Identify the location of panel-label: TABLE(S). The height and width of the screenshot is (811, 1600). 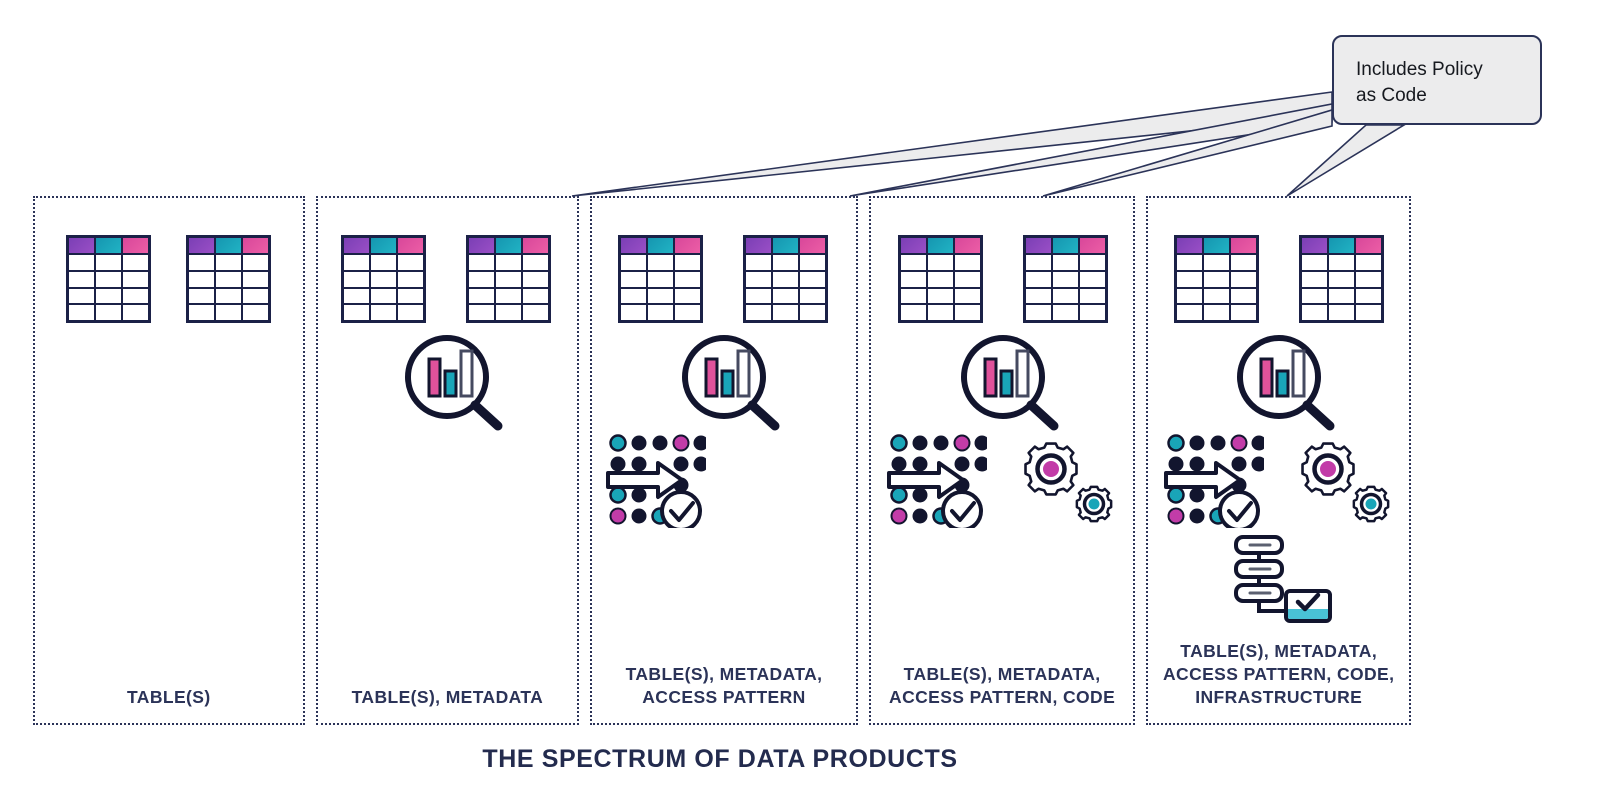
(169, 697).